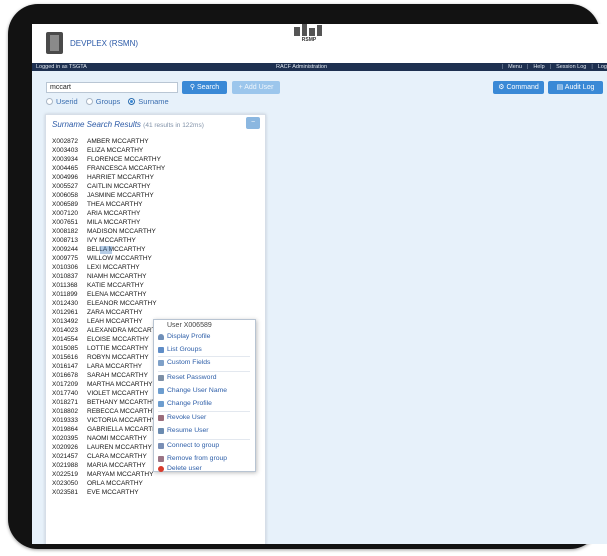 The width and height of the screenshot is (607, 556). I want to click on user-id: X012961, so click(65, 312).